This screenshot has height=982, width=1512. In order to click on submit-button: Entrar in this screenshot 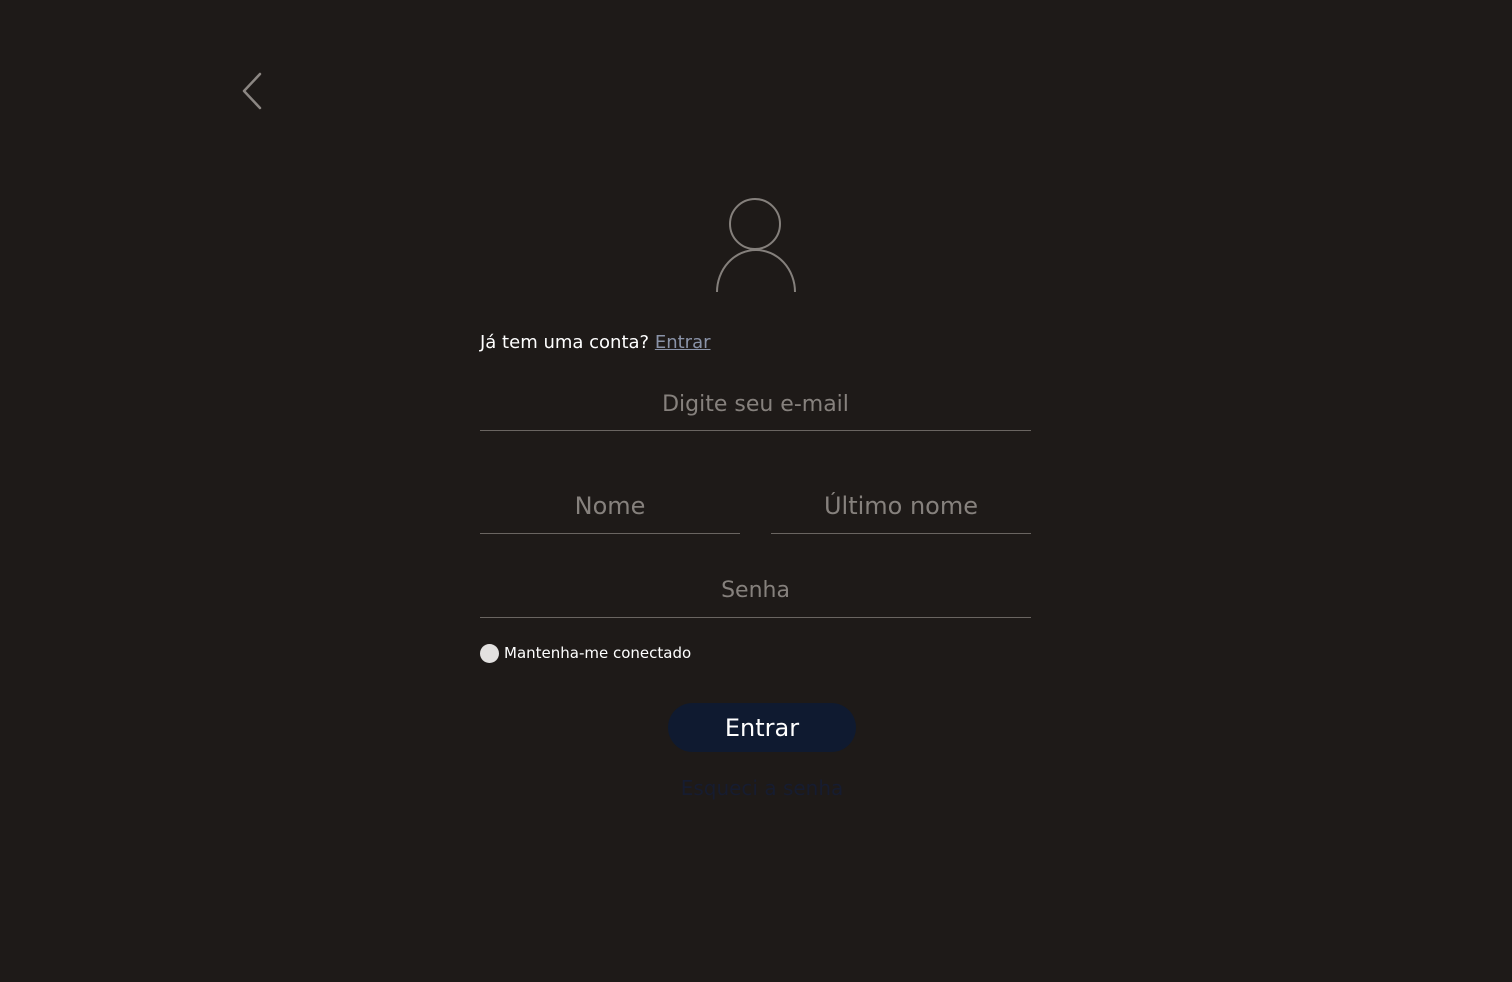, I will do `click(762, 727)`.